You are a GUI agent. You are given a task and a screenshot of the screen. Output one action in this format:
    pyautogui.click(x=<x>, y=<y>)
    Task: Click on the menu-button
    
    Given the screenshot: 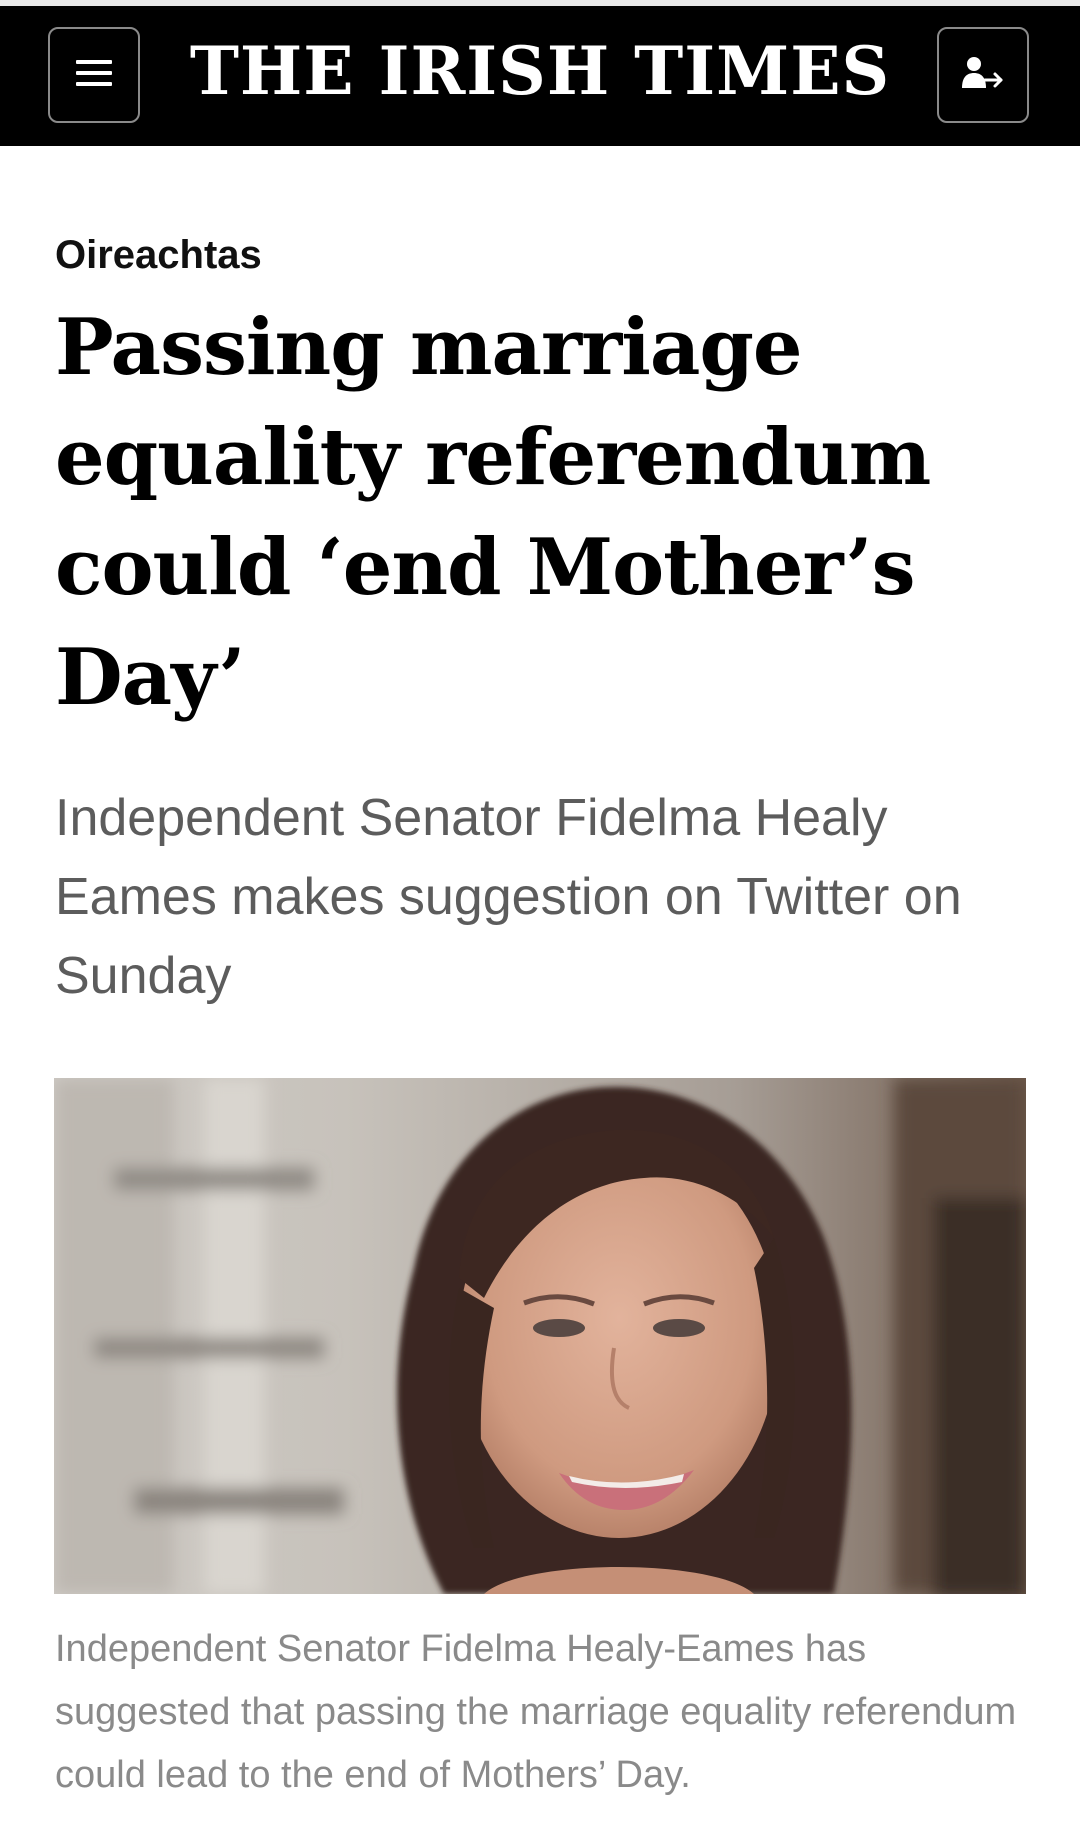 What is the action you would take?
    pyautogui.click(x=94, y=75)
    